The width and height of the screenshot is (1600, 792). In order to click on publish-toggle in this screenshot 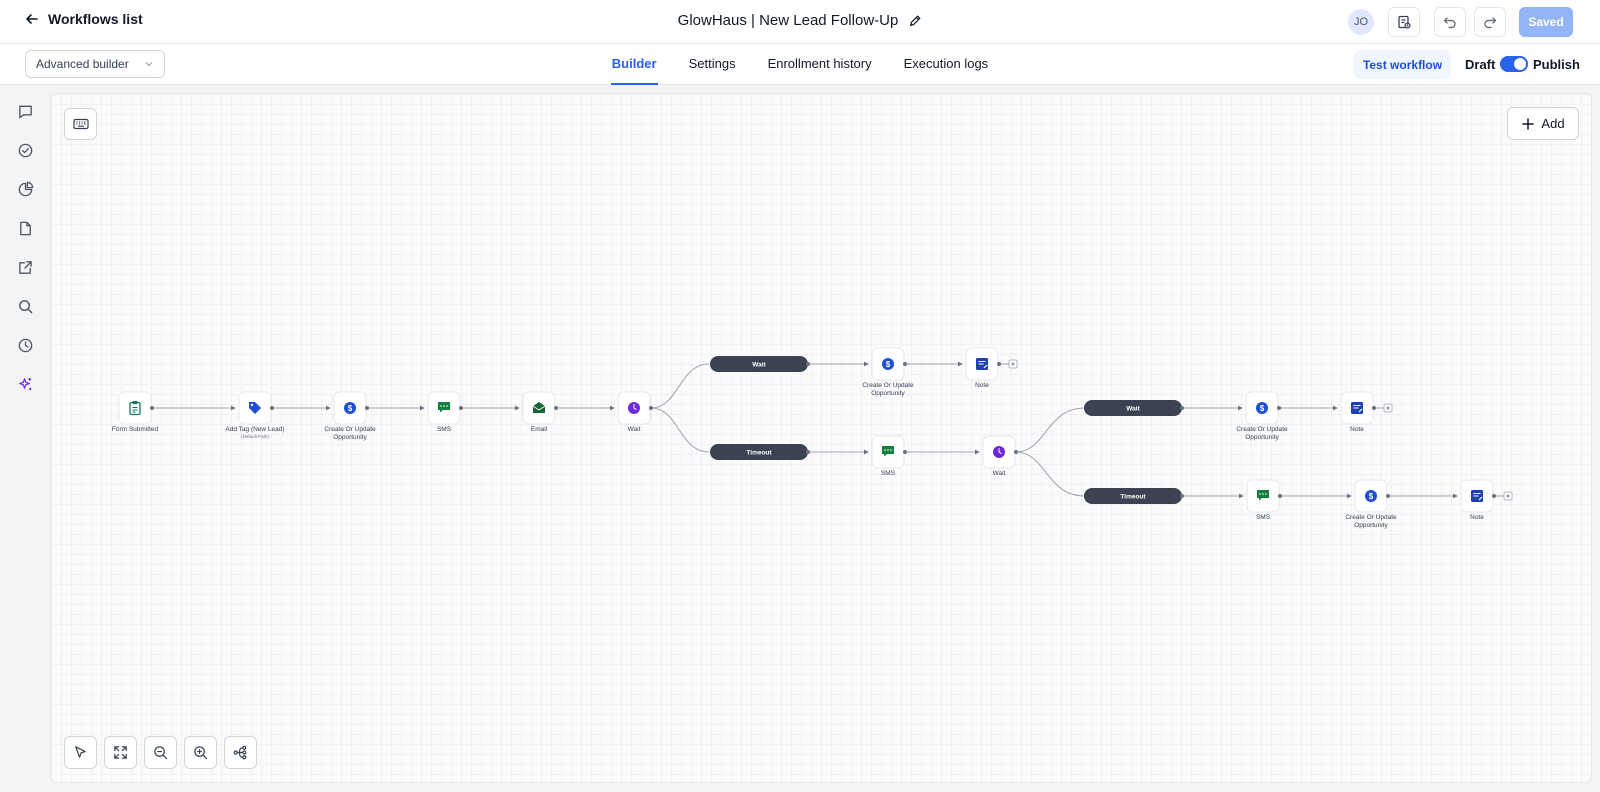, I will do `click(1514, 64)`.